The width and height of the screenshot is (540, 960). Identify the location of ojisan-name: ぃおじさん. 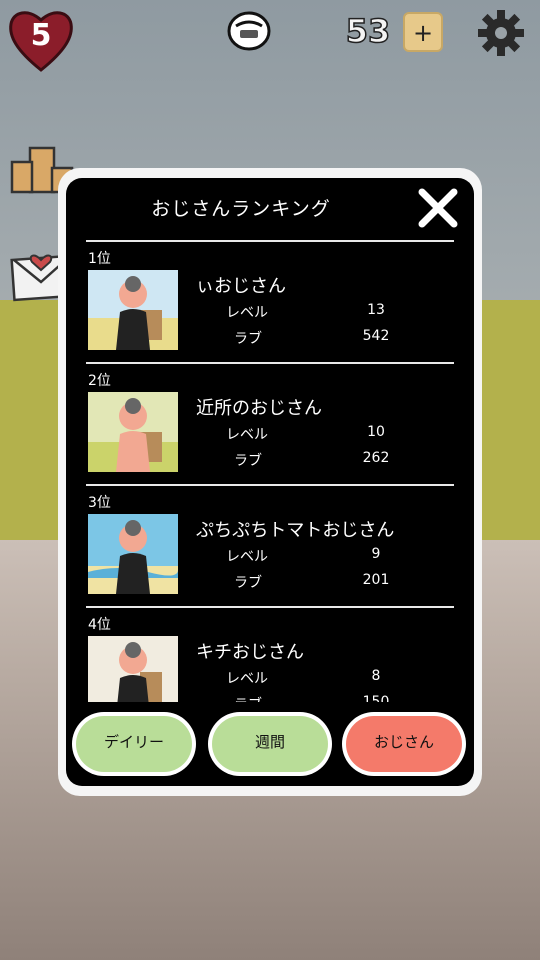
(241, 286).